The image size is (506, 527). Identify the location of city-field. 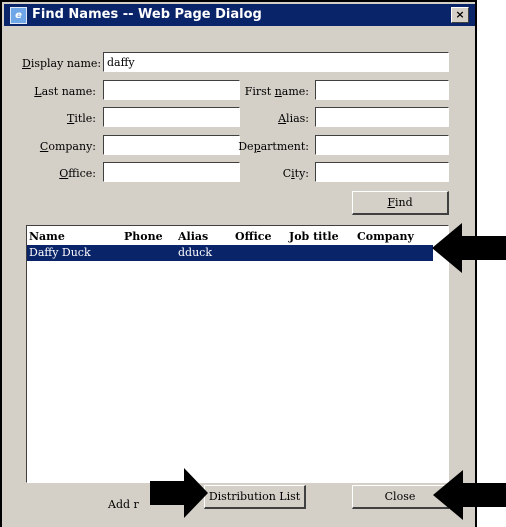
(382, 172).